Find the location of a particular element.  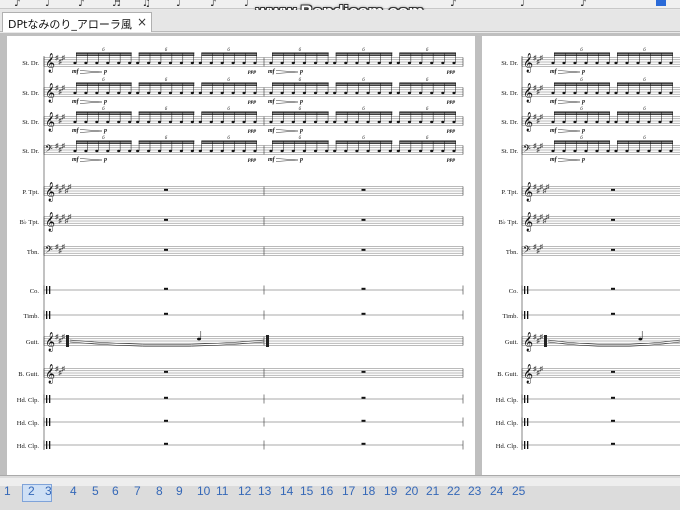

measure-number-9: 9 is located at coordinates (179, 491).